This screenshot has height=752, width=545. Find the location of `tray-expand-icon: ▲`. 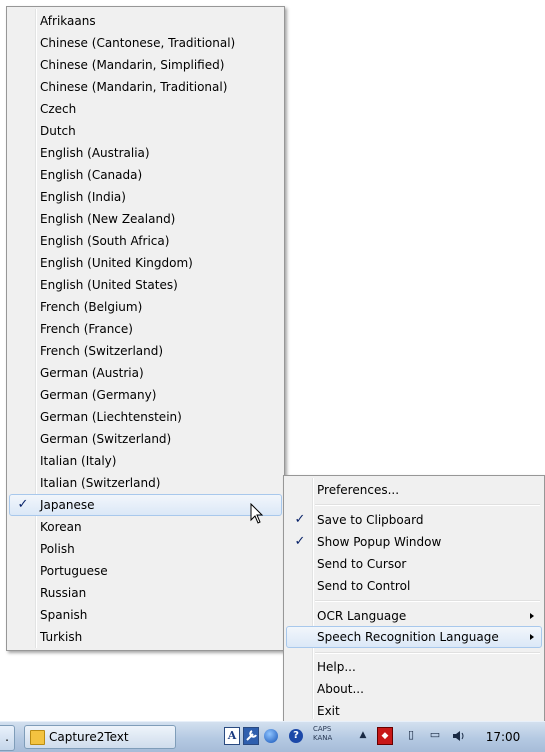

tray-expand-icon: ▲ is located at coordinates (363, 736).